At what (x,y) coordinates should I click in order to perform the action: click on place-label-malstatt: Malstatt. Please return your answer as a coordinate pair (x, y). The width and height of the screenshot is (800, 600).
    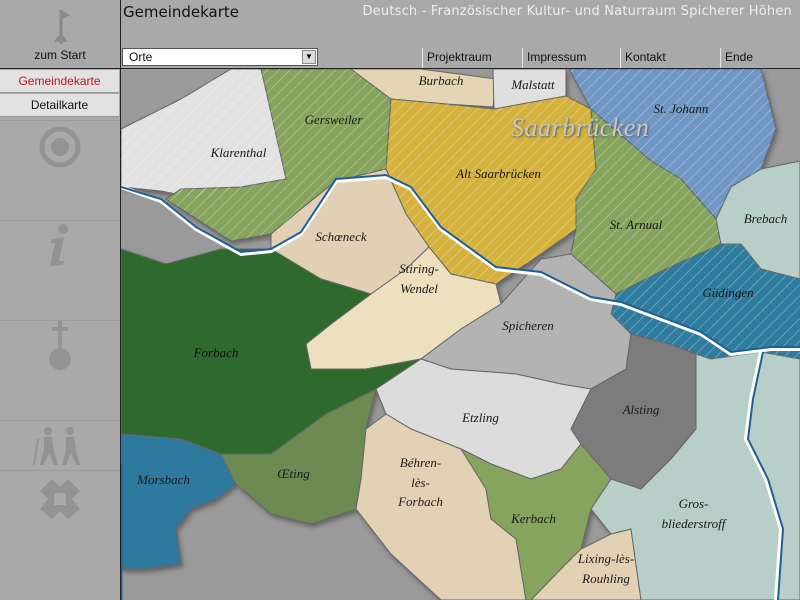
    Looking at the image, I should click on (533, 85).